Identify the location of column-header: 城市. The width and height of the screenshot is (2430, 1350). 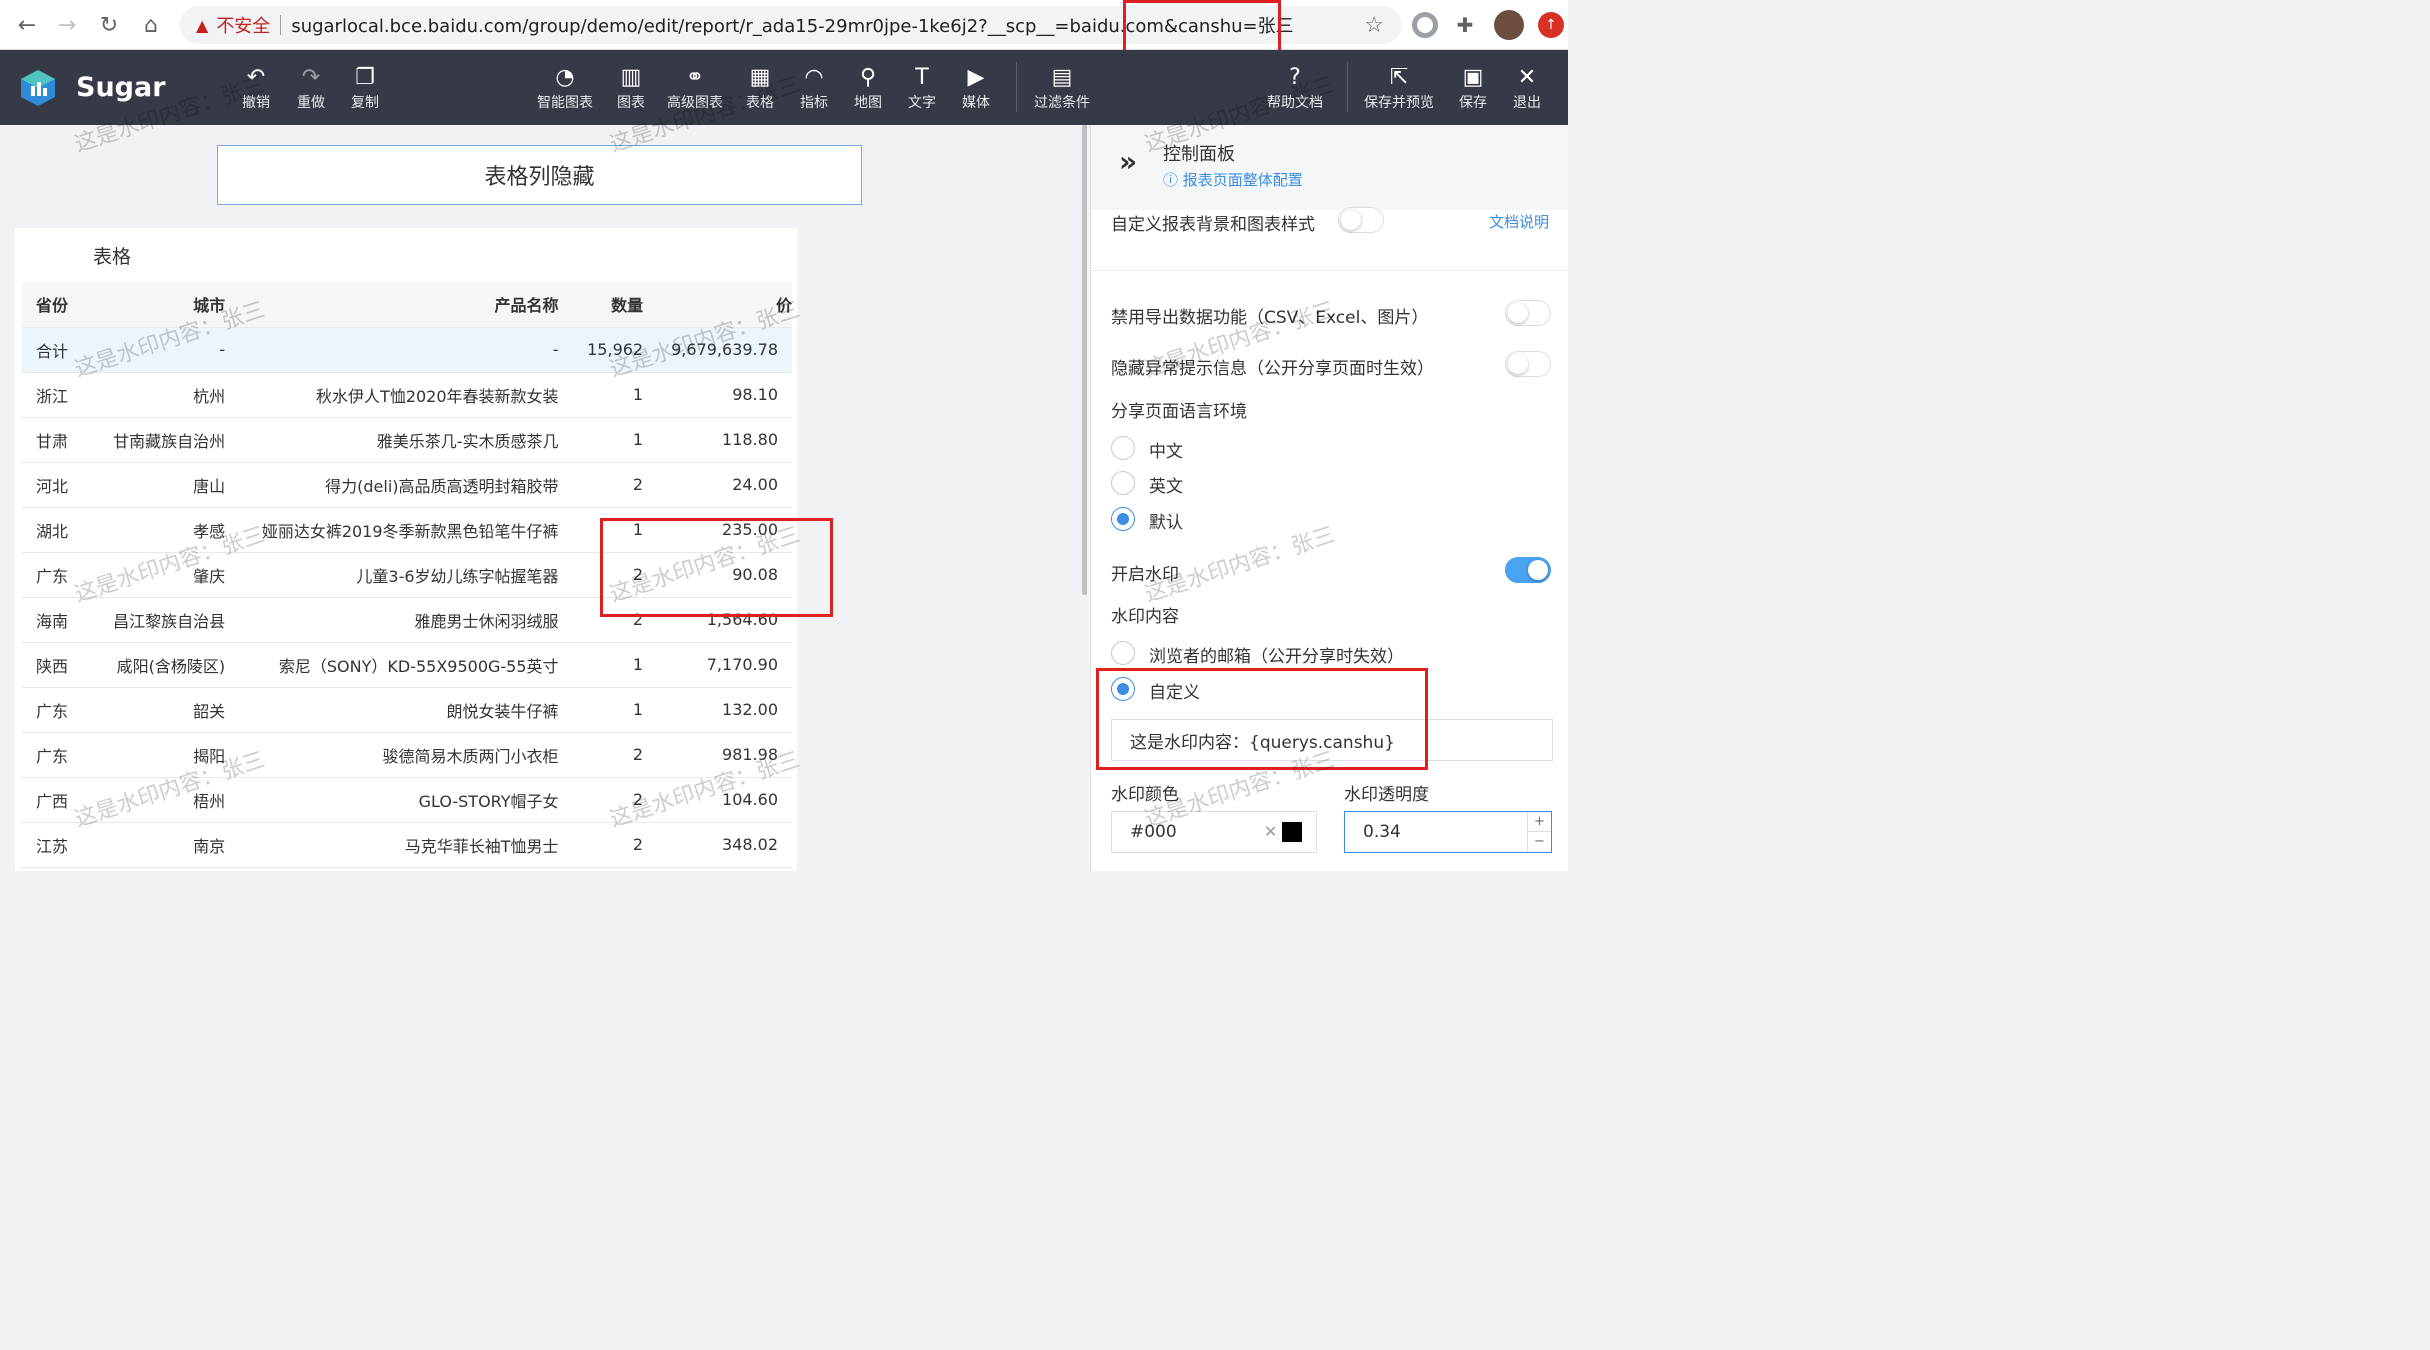
(166, 305).